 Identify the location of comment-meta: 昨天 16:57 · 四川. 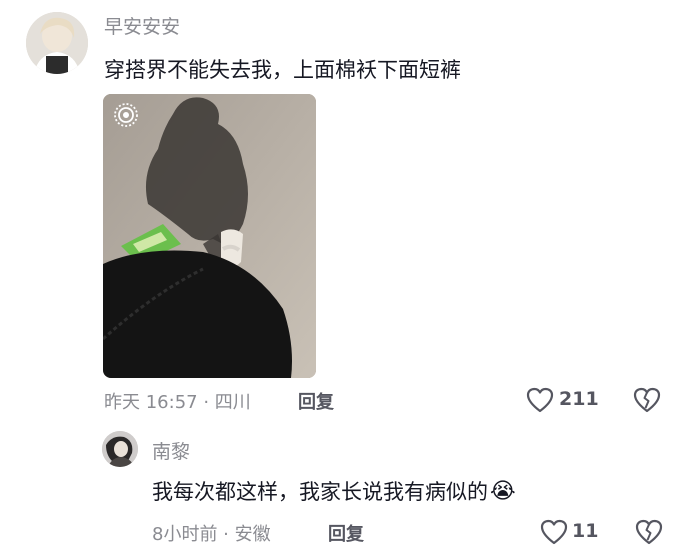
(177, 402).